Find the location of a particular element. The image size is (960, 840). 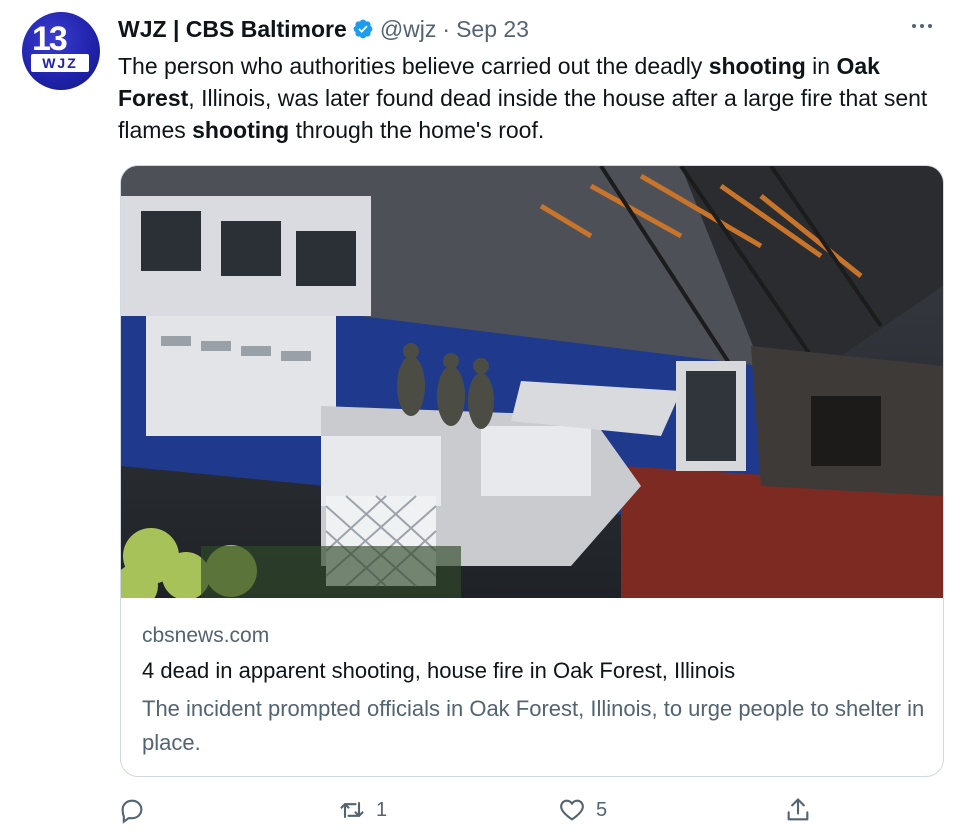

retweet-icon is located at coordinates (352, 810).